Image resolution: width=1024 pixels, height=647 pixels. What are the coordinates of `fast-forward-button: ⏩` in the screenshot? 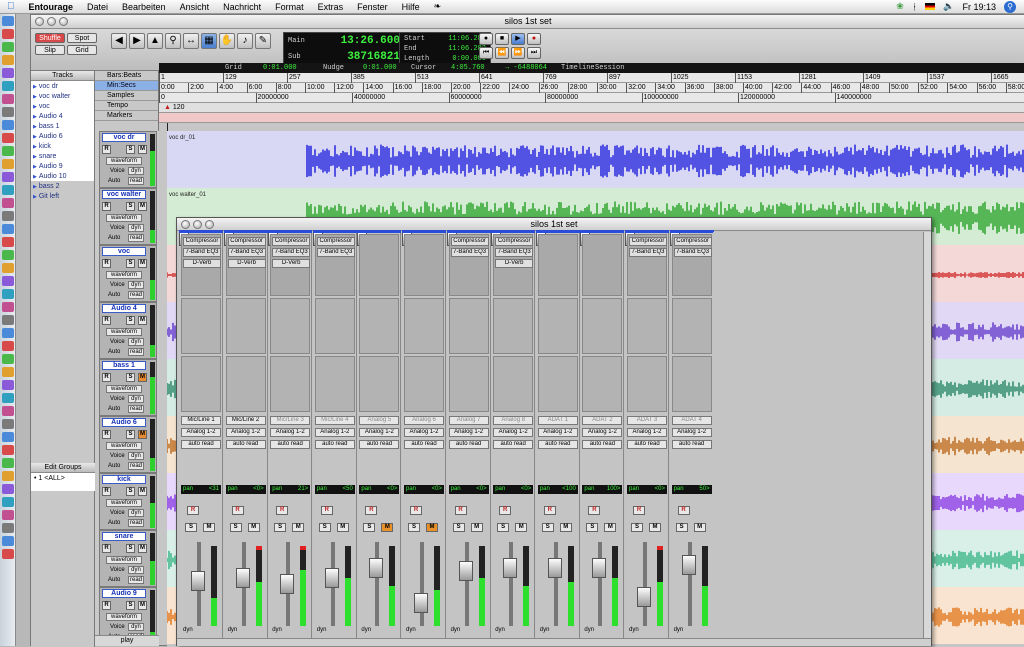 It's located at (518, 53).